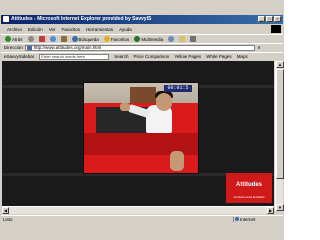 This screenshot has height=240, width=320. I want to click on logo-brand: Attitudes, so click(249, 185).